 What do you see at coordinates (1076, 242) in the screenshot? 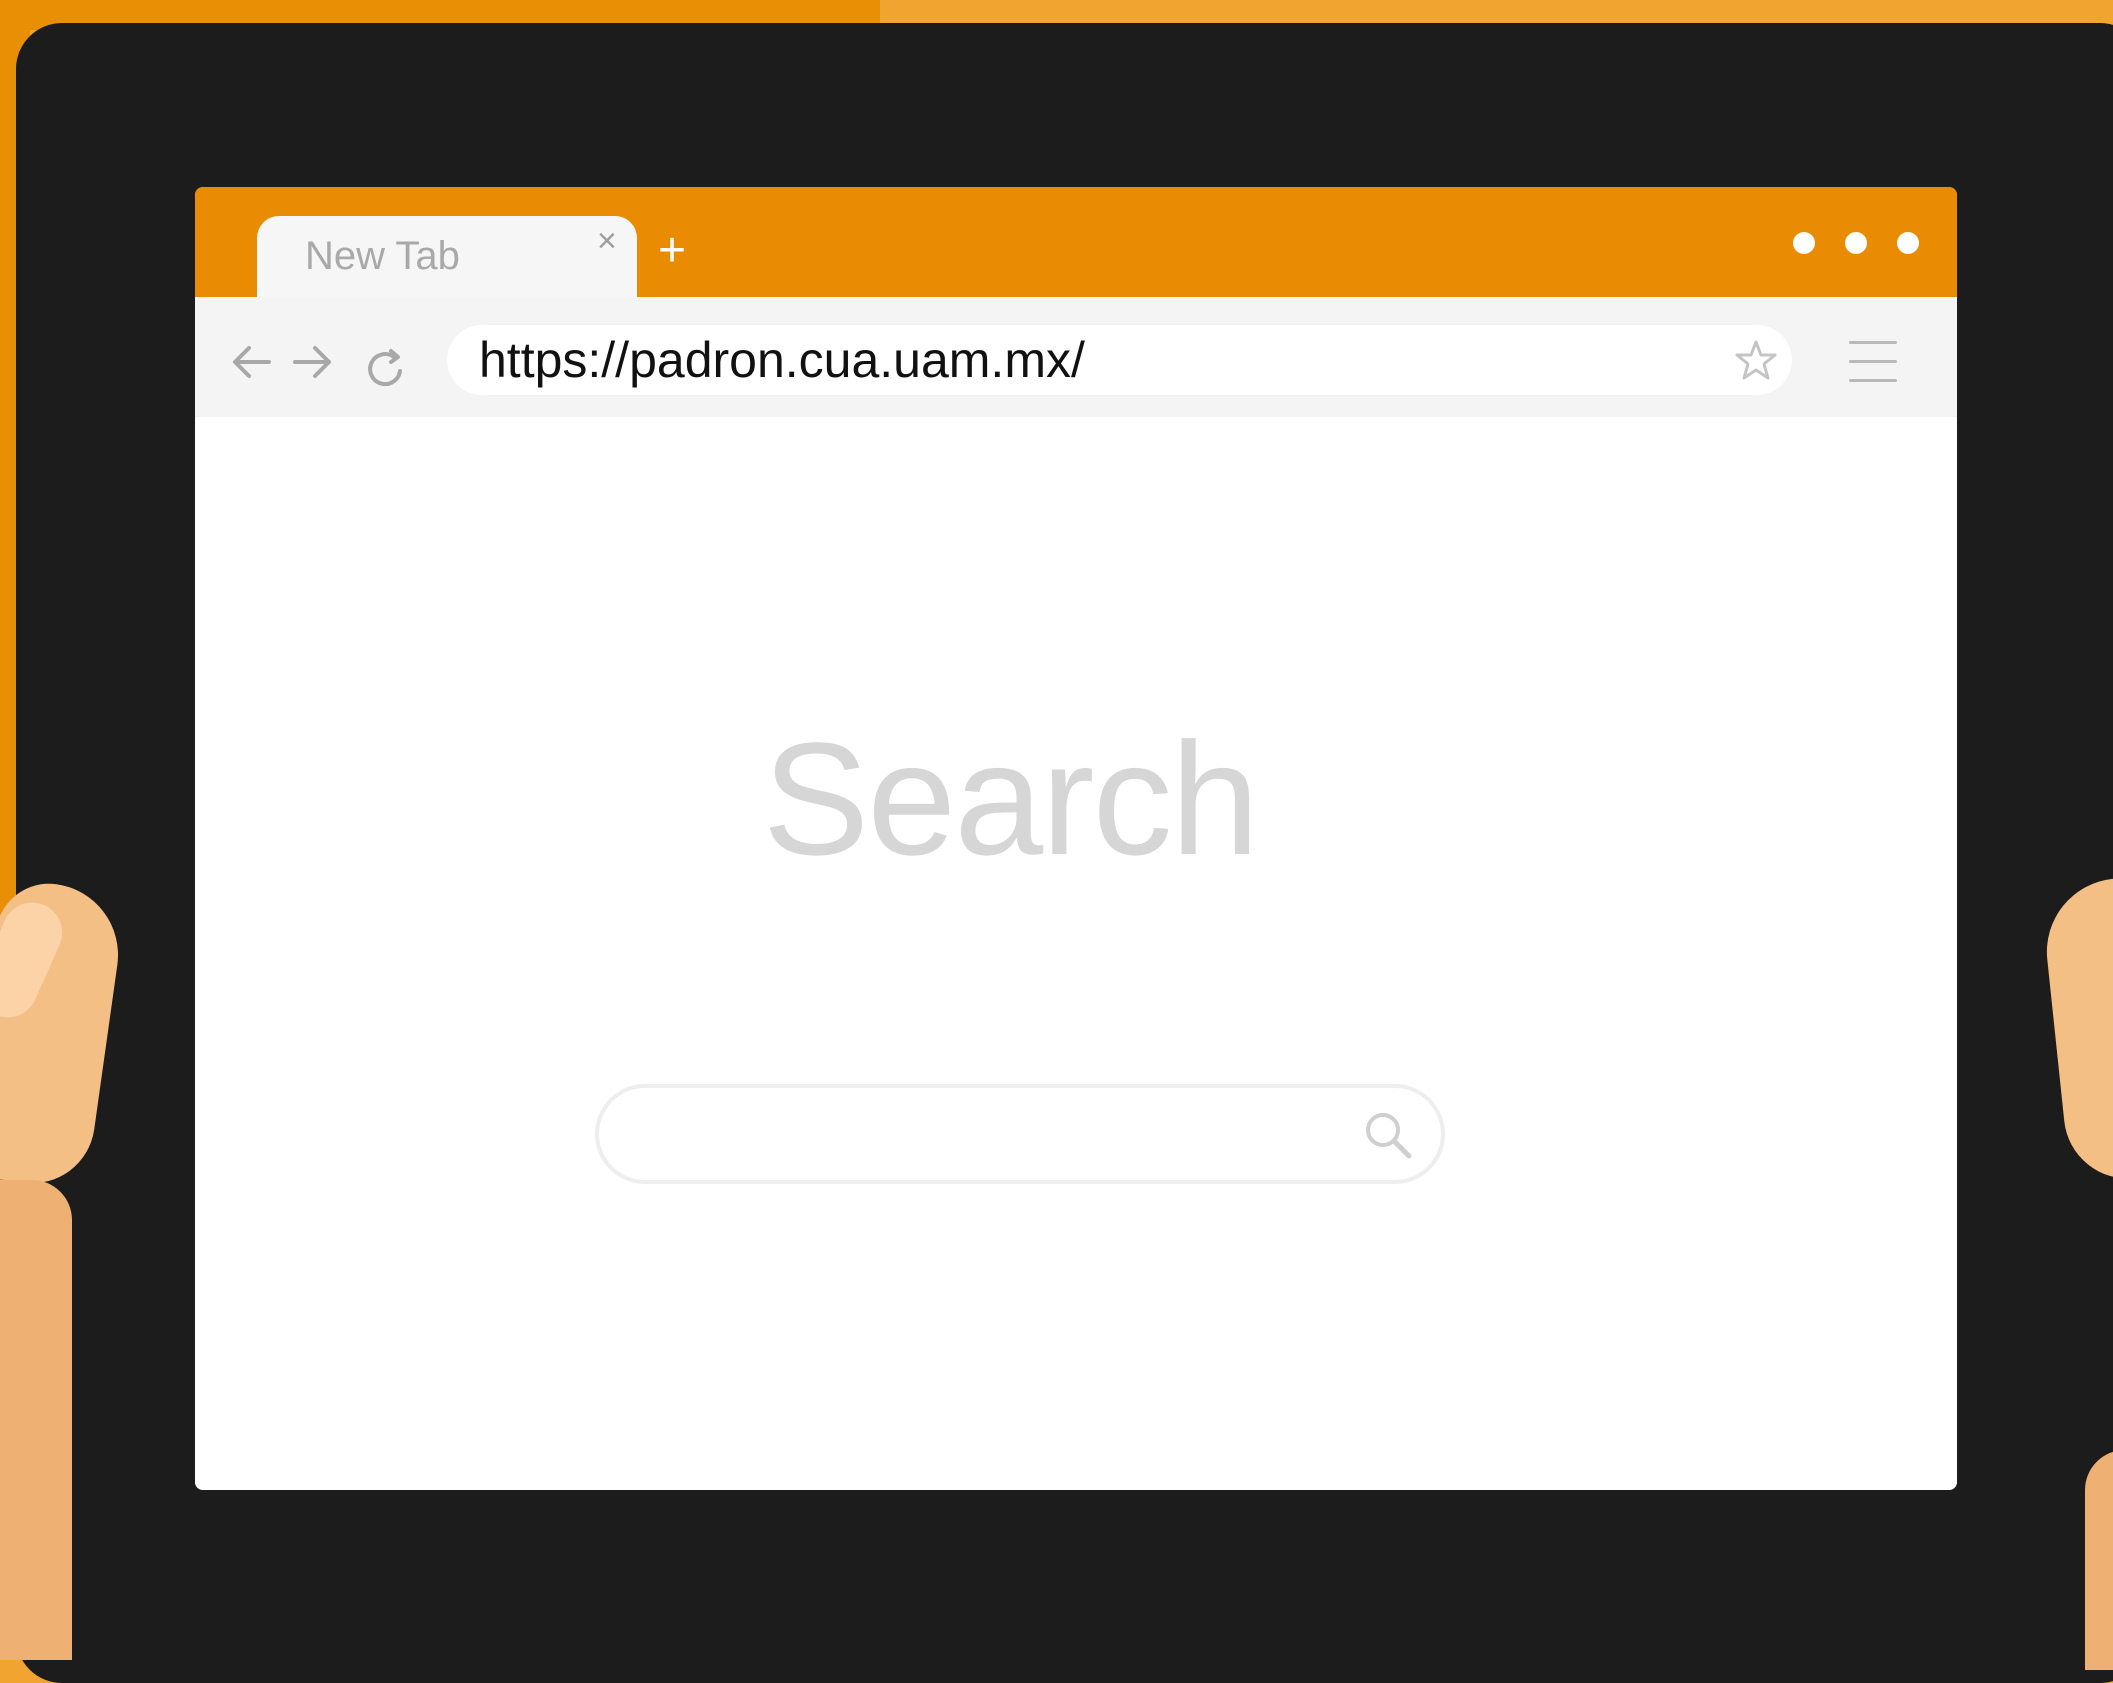
I see `tab-bar: New Tab × +` at bounding box center [1076, 242].